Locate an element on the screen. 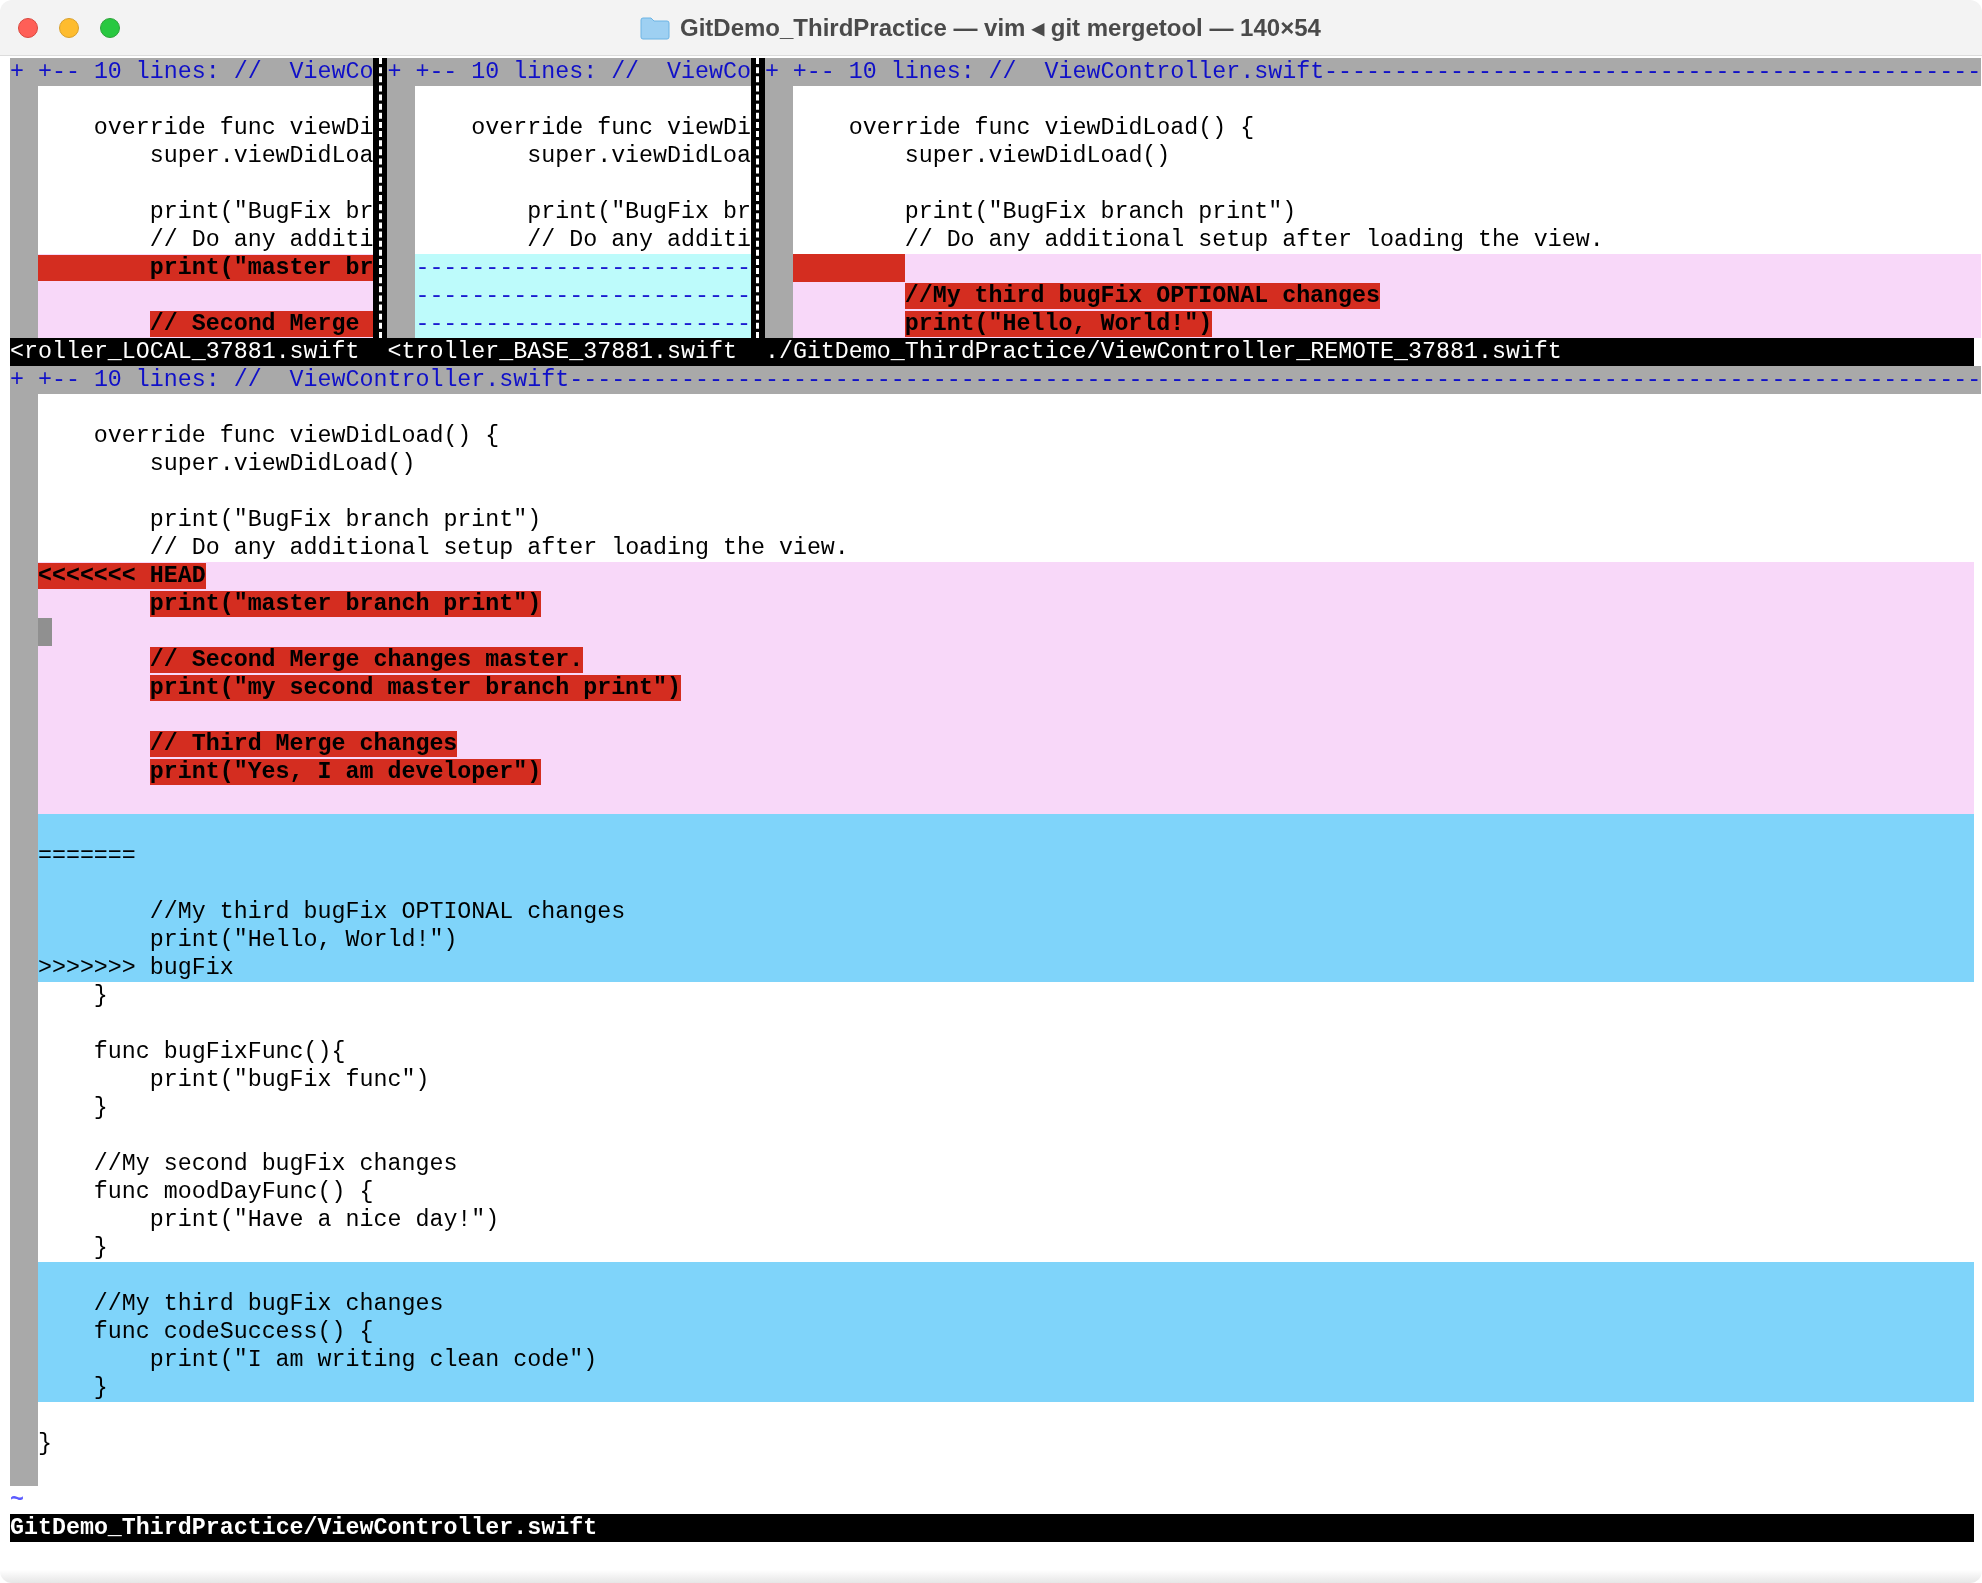 The width and height of the screenshot is (1982, 1583). zoom-button is located at coordinates (110, 27).